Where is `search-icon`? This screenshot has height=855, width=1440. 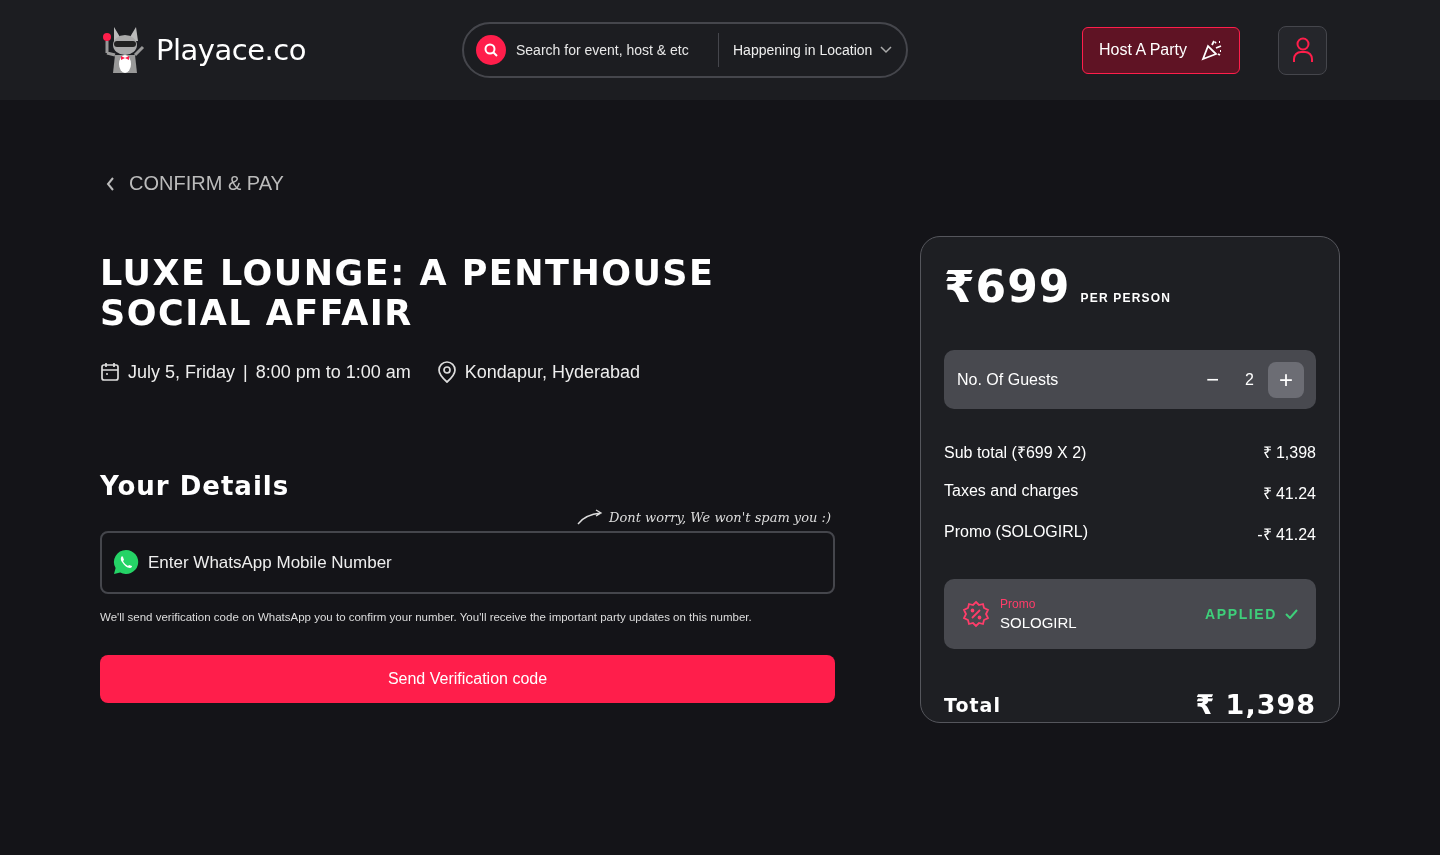
search-icon is located at coordinates (491, 50).